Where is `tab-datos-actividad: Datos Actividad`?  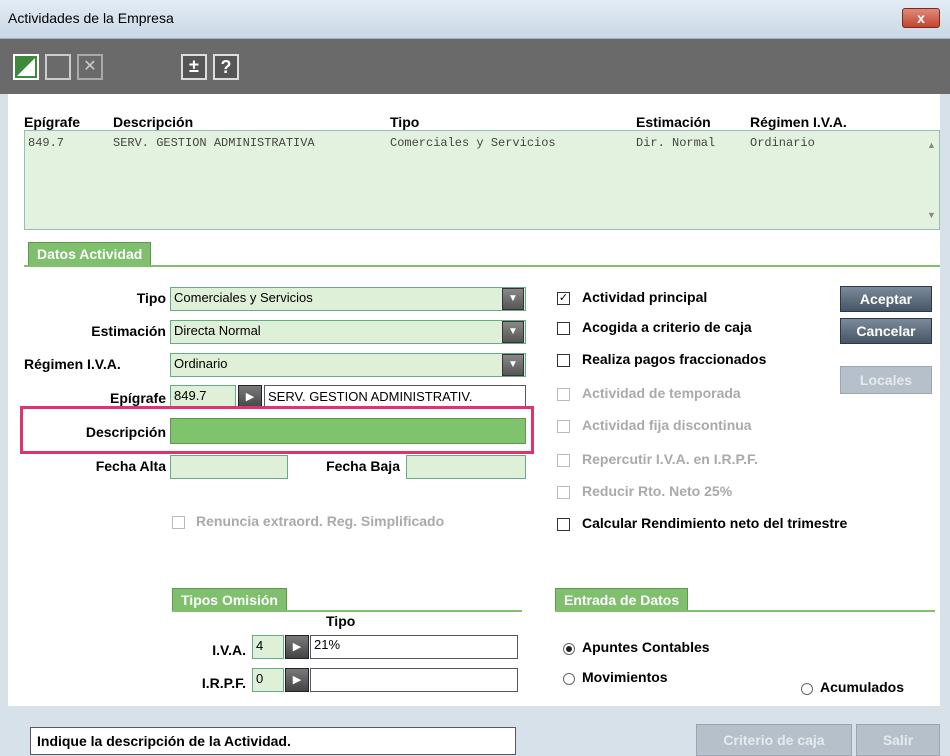 tab-datos-actividad: Datos Actividad is located at coordinates (90, 254).